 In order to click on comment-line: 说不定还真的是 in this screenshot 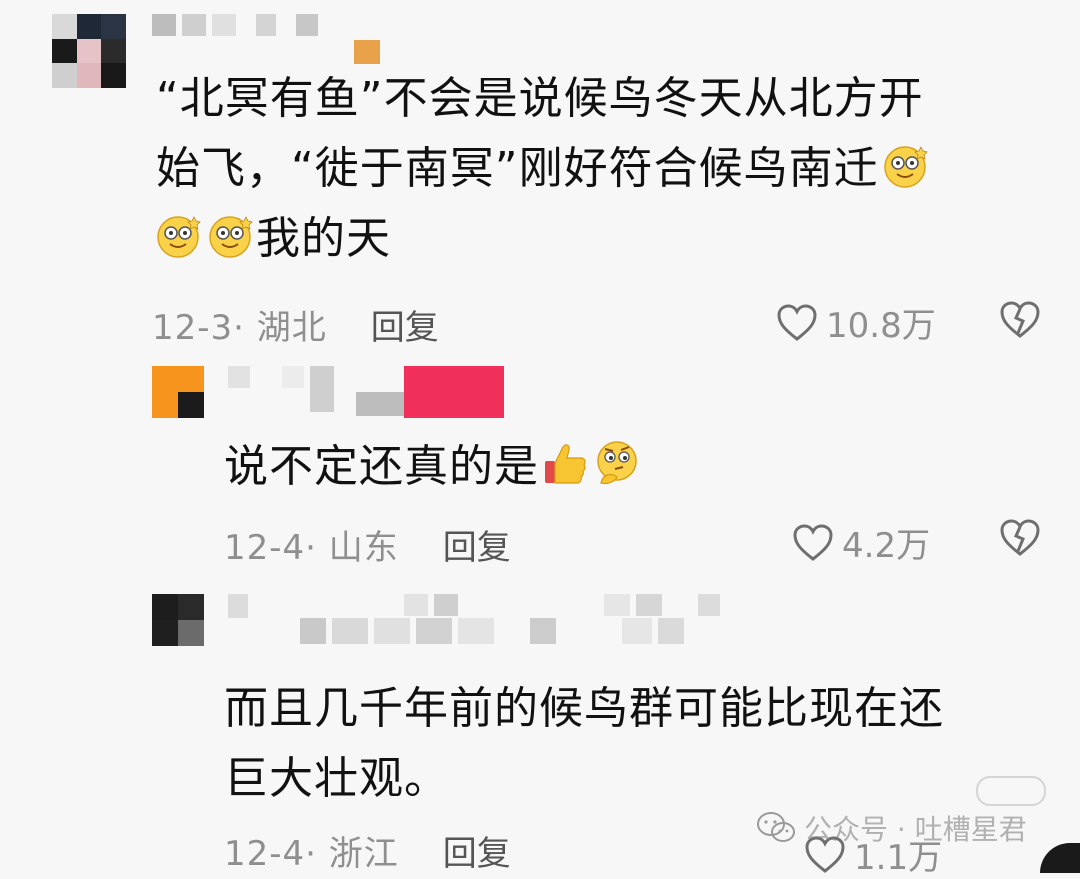, I will do `click(624, 467)`.